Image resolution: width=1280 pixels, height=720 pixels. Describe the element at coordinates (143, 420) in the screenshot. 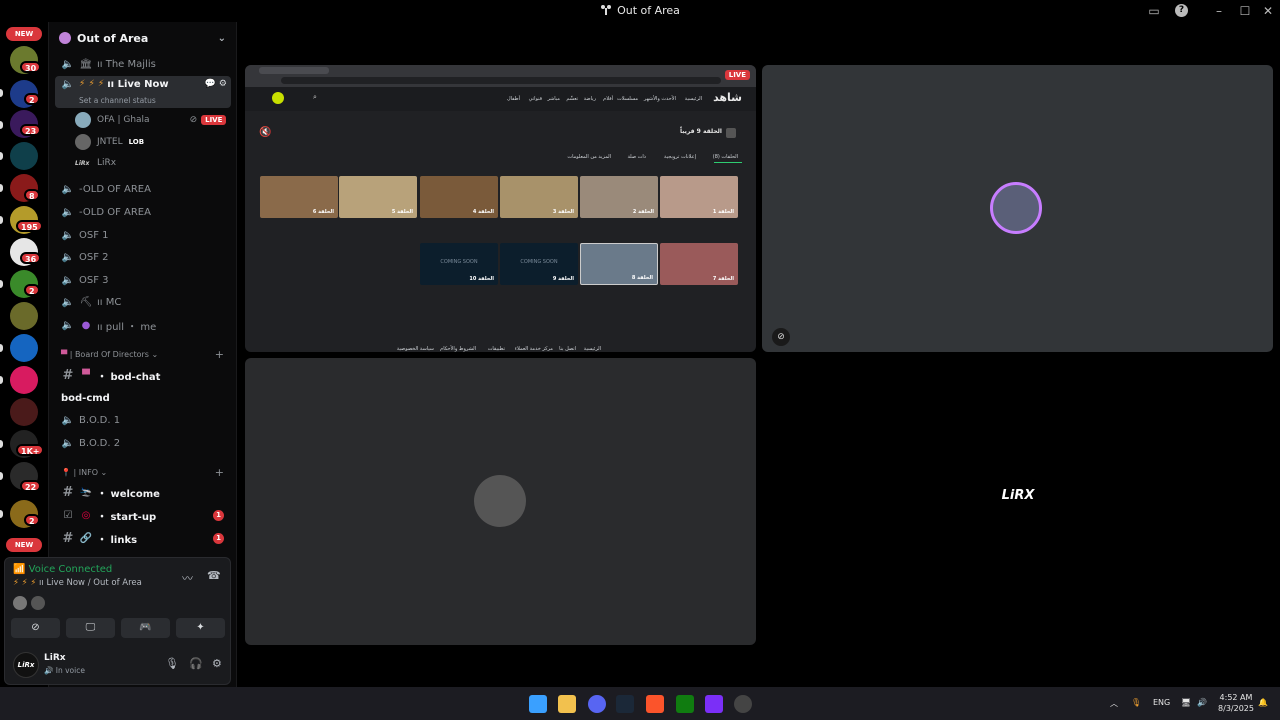

I see `channel-bod-1: 🔈 B.O.D. 1` at that location.